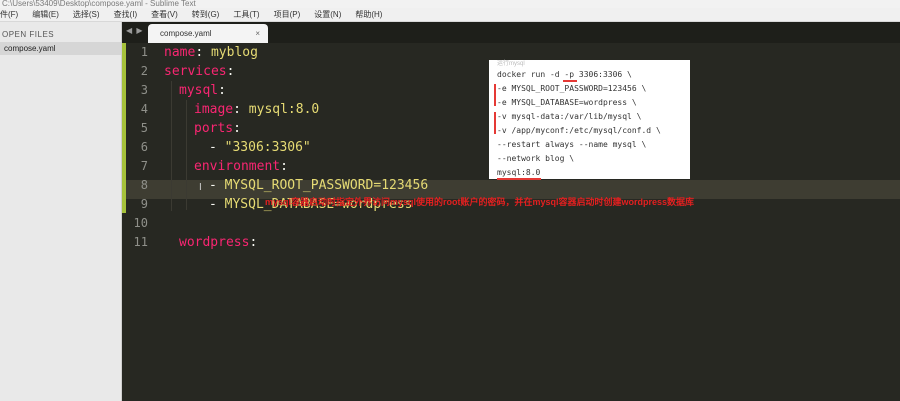  I want to click on yaml-value: myblog, so click(234, 52).